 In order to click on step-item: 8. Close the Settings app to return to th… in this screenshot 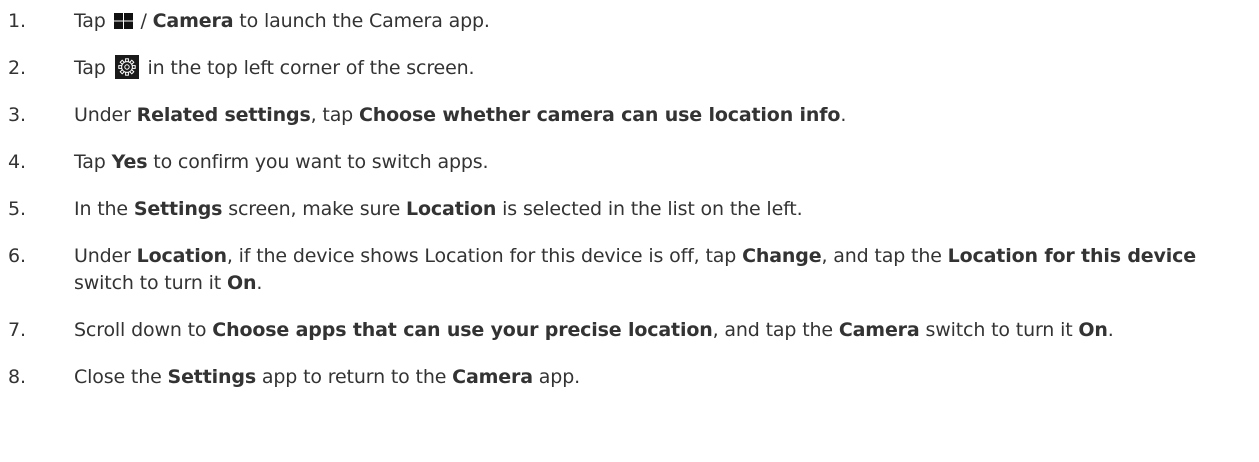, I will do `click(629, 377)`.